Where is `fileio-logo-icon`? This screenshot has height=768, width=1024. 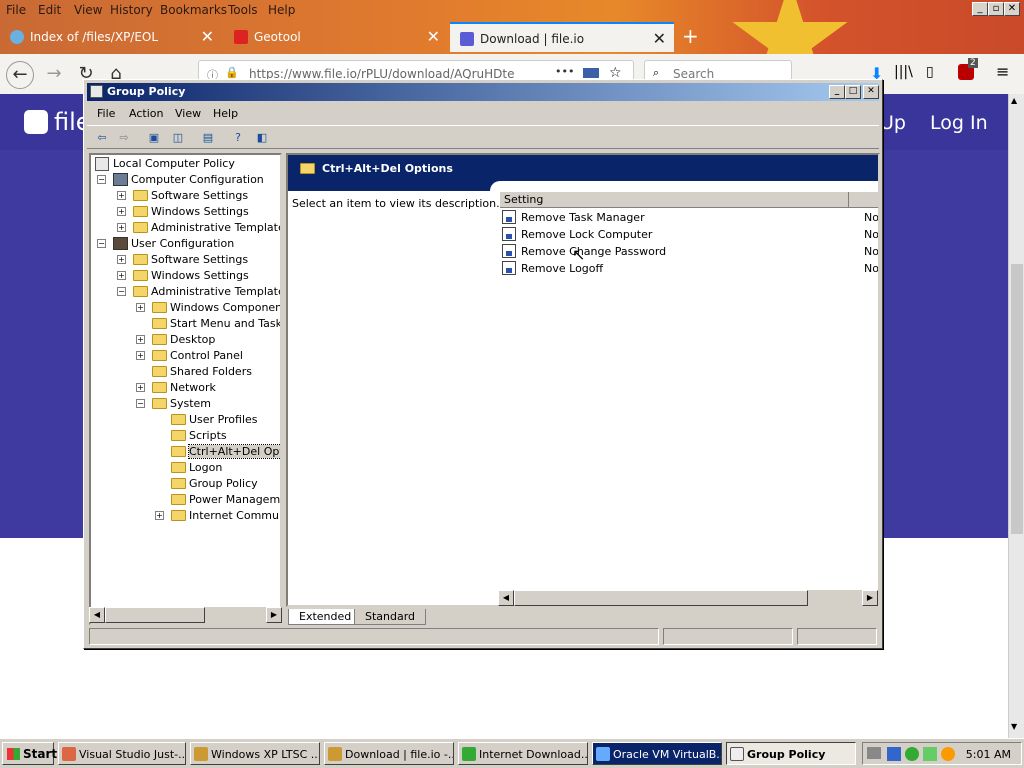 fileio-logo-icon is located at coordinates (36, 122).